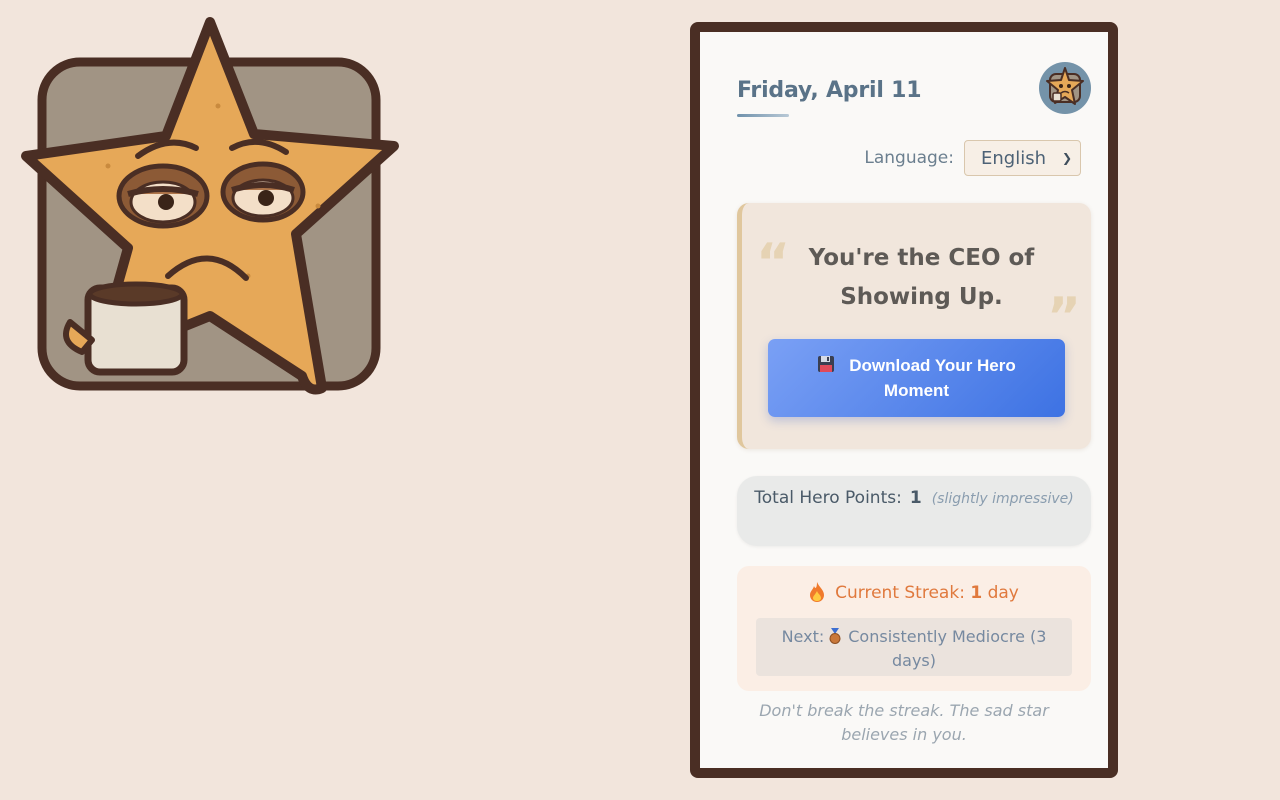  Describe the element at coordinates (976, 593) in the screenshot. I see `streak-value: 1` at that location.